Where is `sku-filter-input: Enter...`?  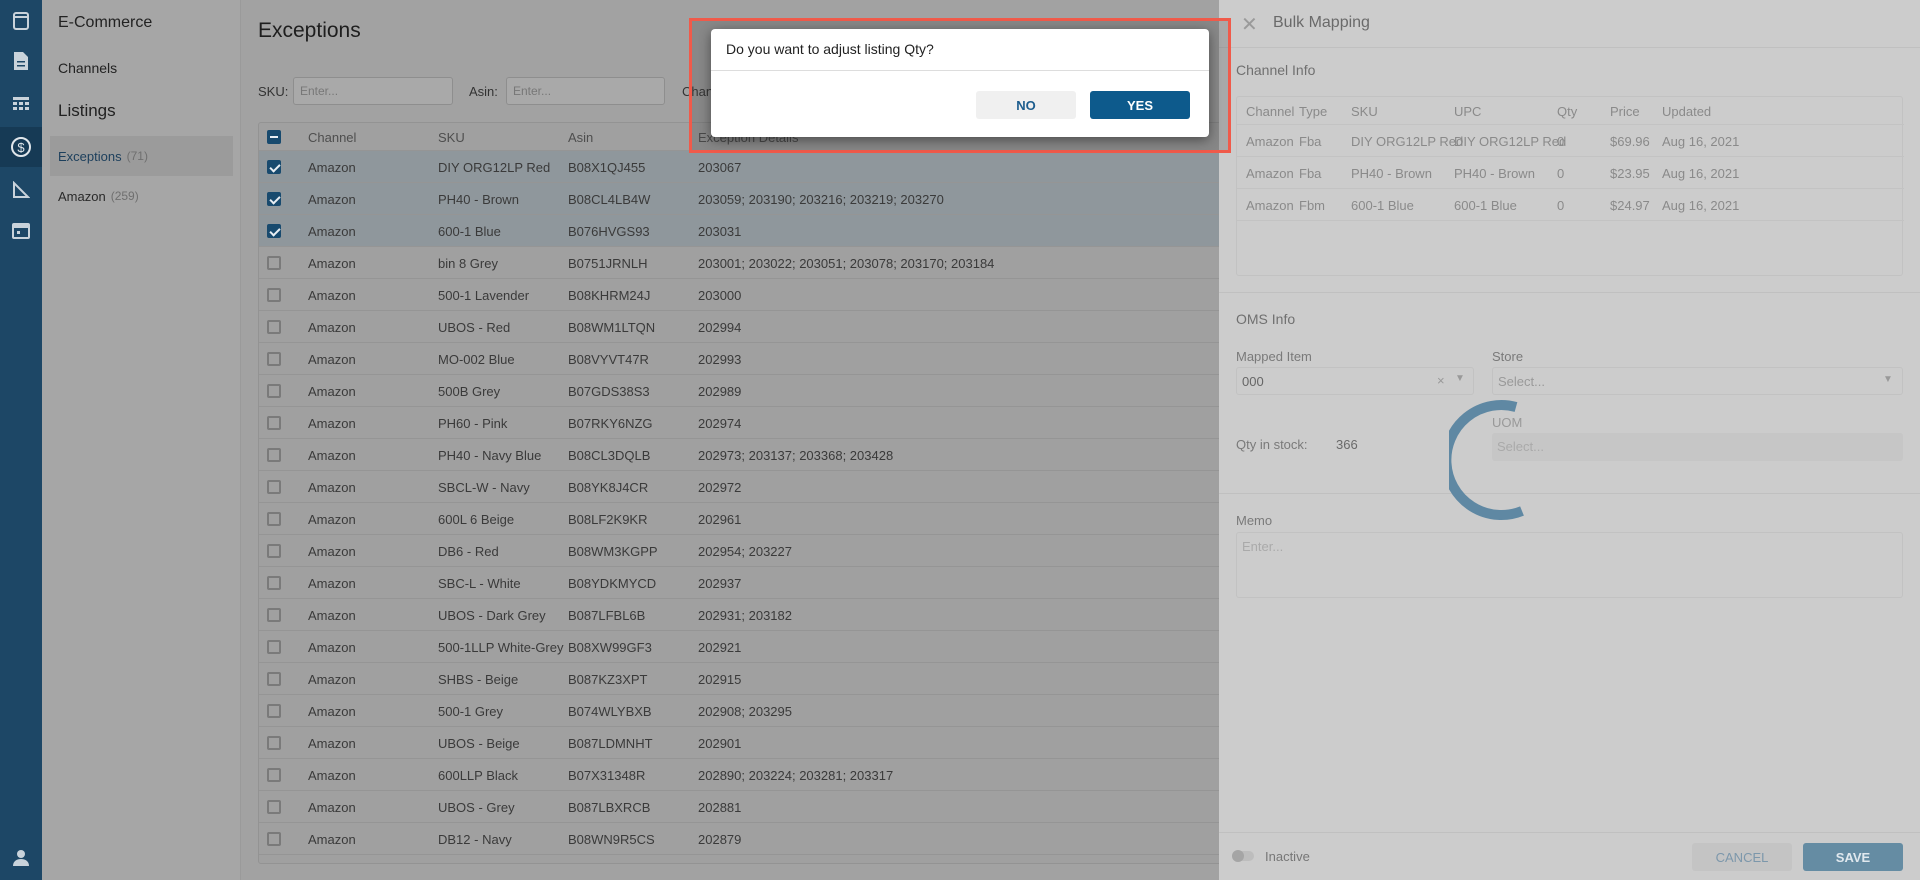 sku-filter-input: Enter... is located at coordinates (373, 91).